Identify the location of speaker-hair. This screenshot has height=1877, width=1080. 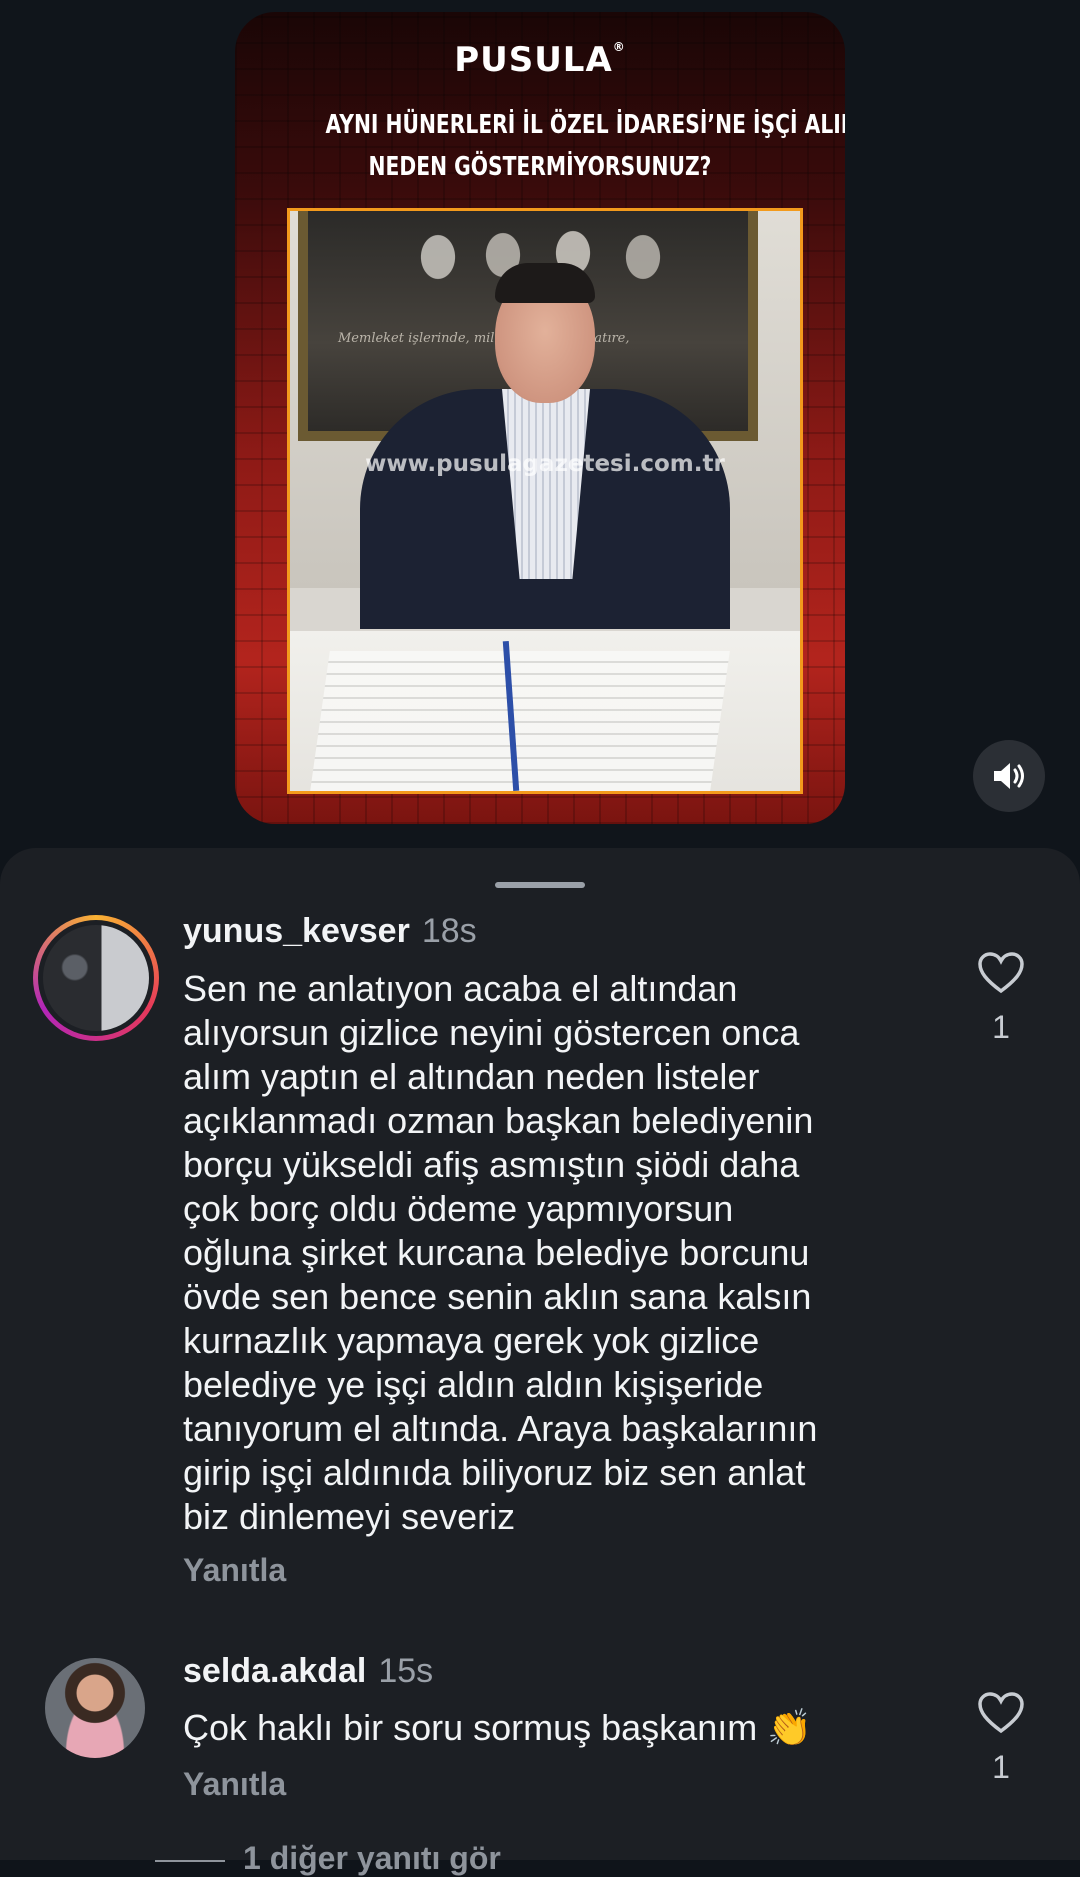
(545, 283).